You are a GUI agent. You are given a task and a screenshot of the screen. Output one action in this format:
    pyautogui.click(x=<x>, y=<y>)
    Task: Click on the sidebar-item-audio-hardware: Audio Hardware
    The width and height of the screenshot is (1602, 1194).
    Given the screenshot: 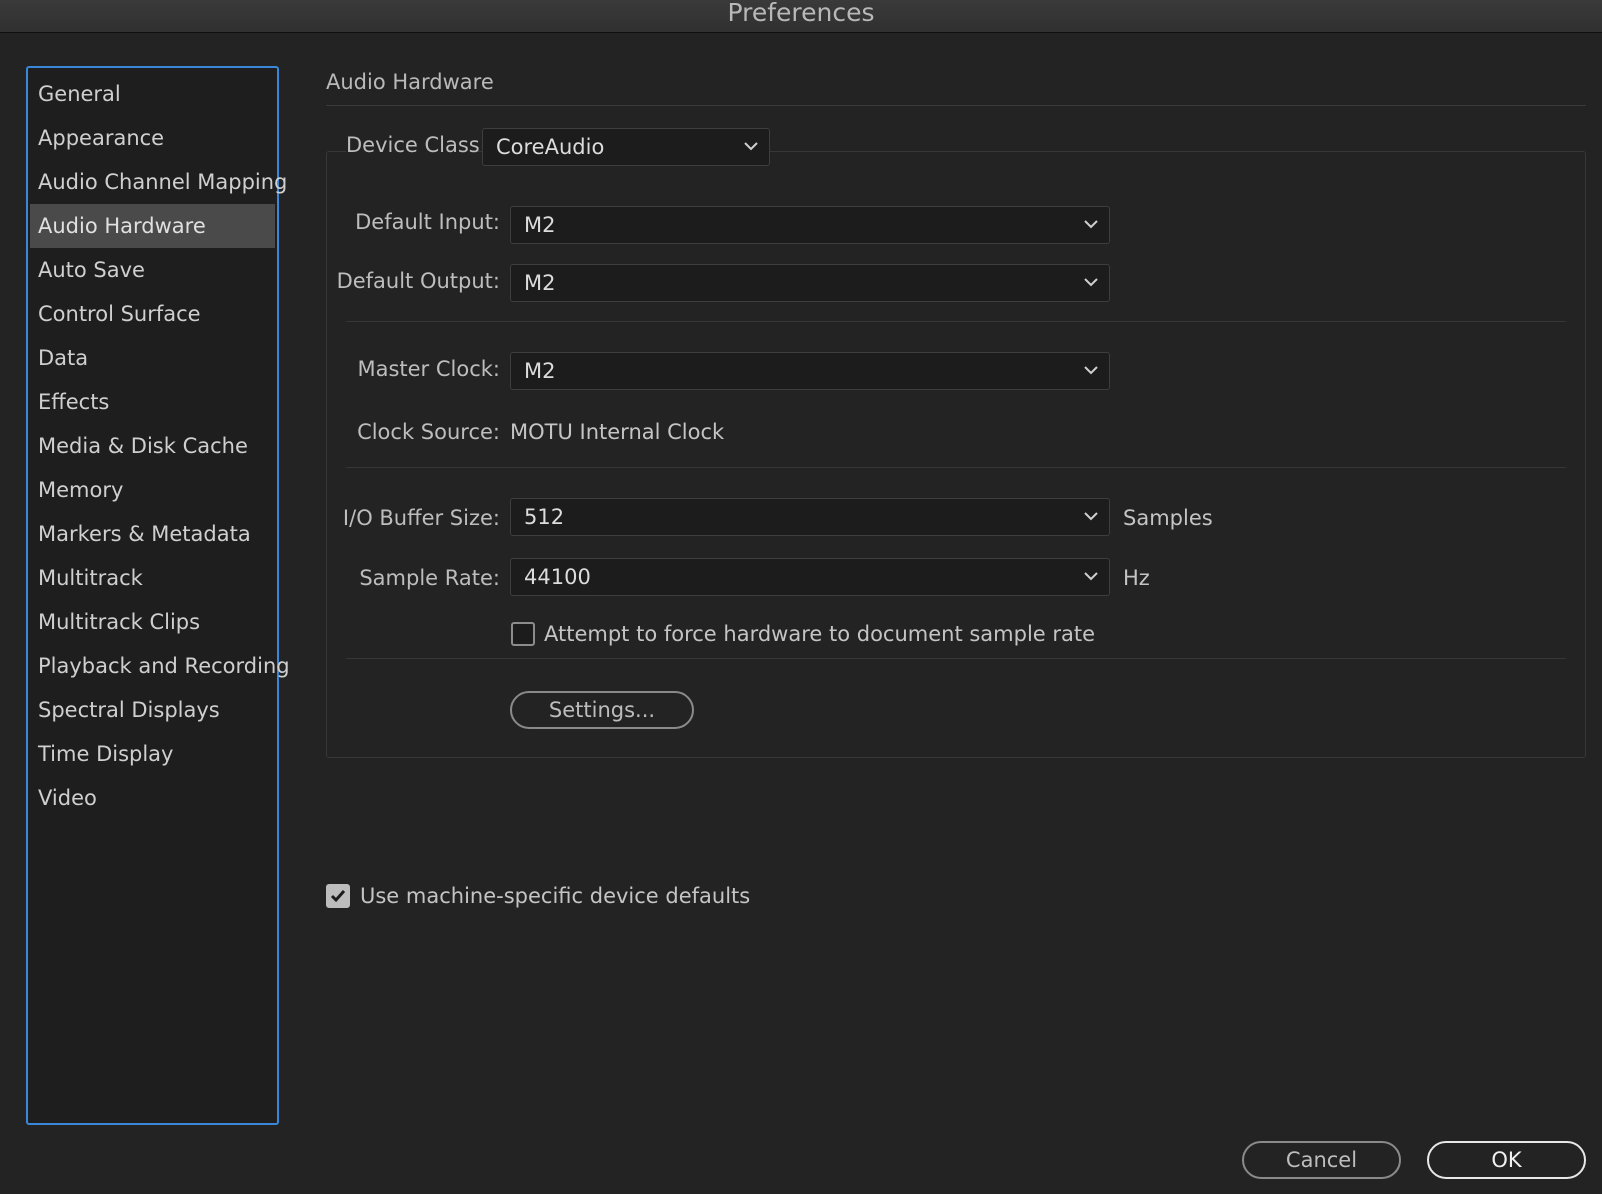 What is the action you would take?
    pyautogui.click(x=152, y=226)
    